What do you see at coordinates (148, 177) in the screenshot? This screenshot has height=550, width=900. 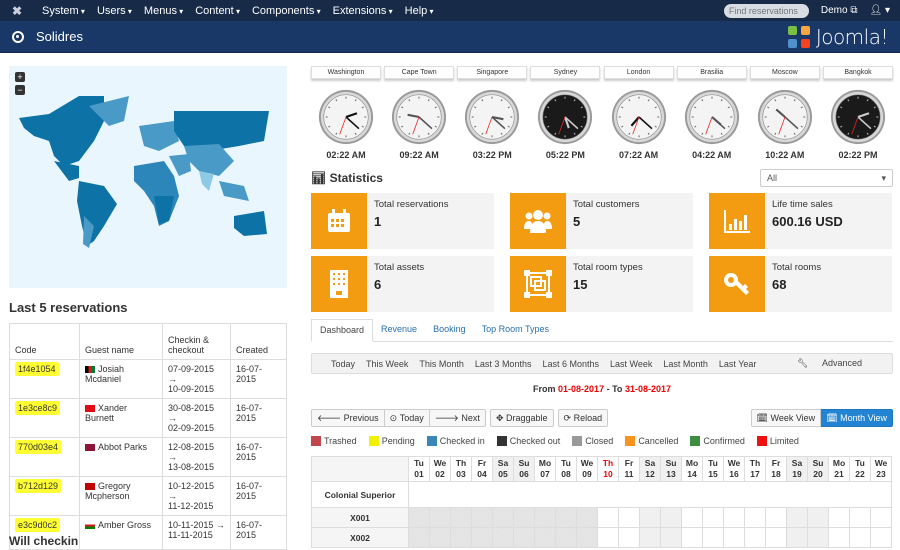 I see `world-map: + −` at bounding box center [148, 177].